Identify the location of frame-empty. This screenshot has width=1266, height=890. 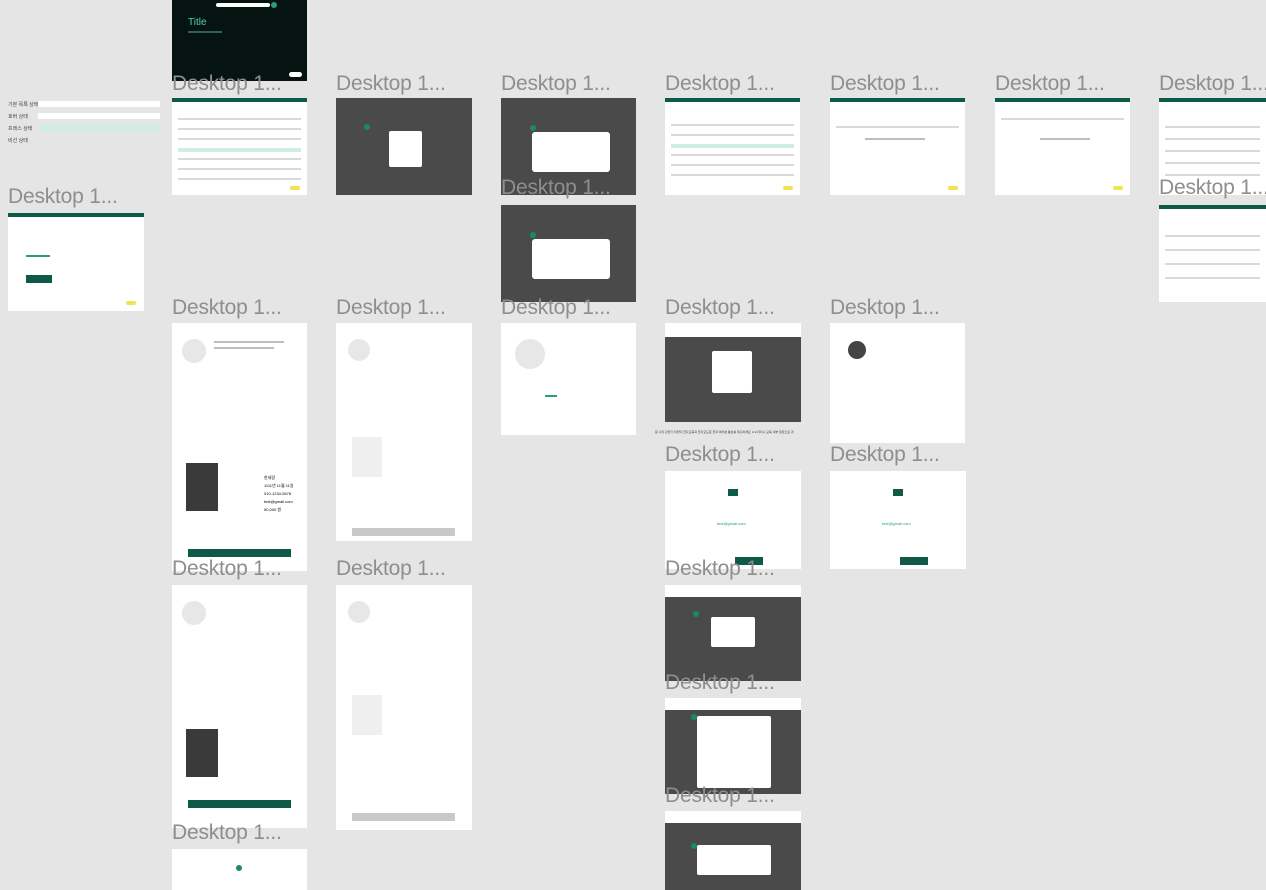
(897, 146).